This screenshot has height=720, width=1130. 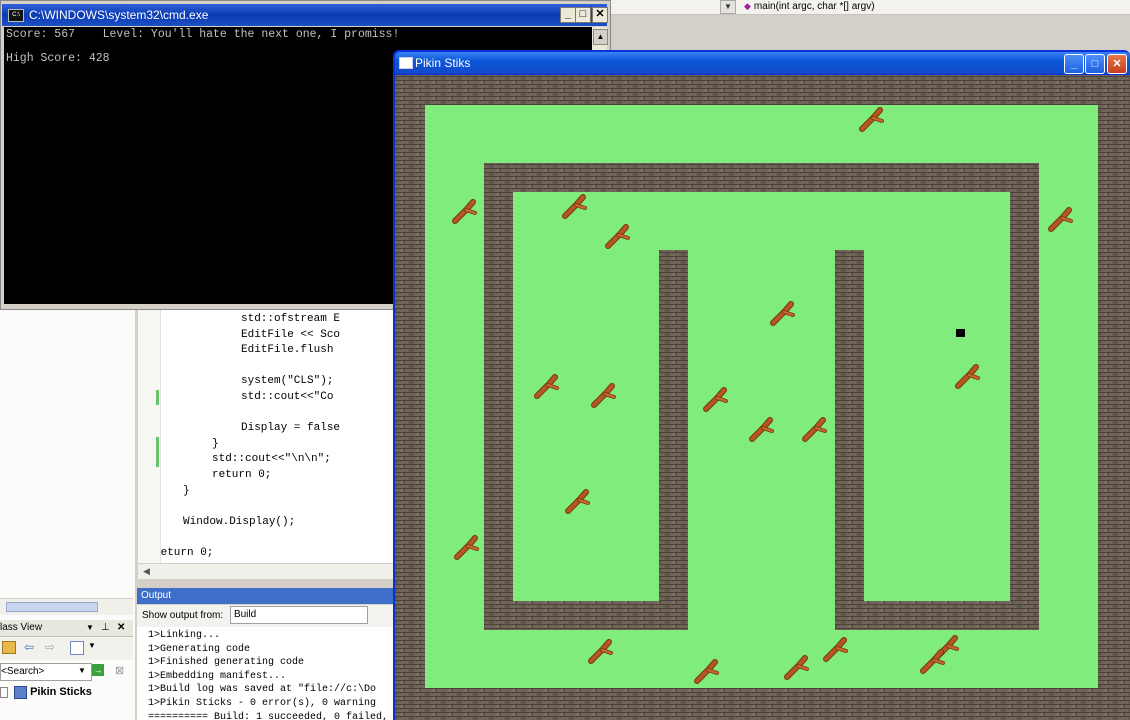 What do you see at coordinates (291, 334) in the screenshot?
I see `code-line: EditFile << Sco` at bounding box center [291, 334].